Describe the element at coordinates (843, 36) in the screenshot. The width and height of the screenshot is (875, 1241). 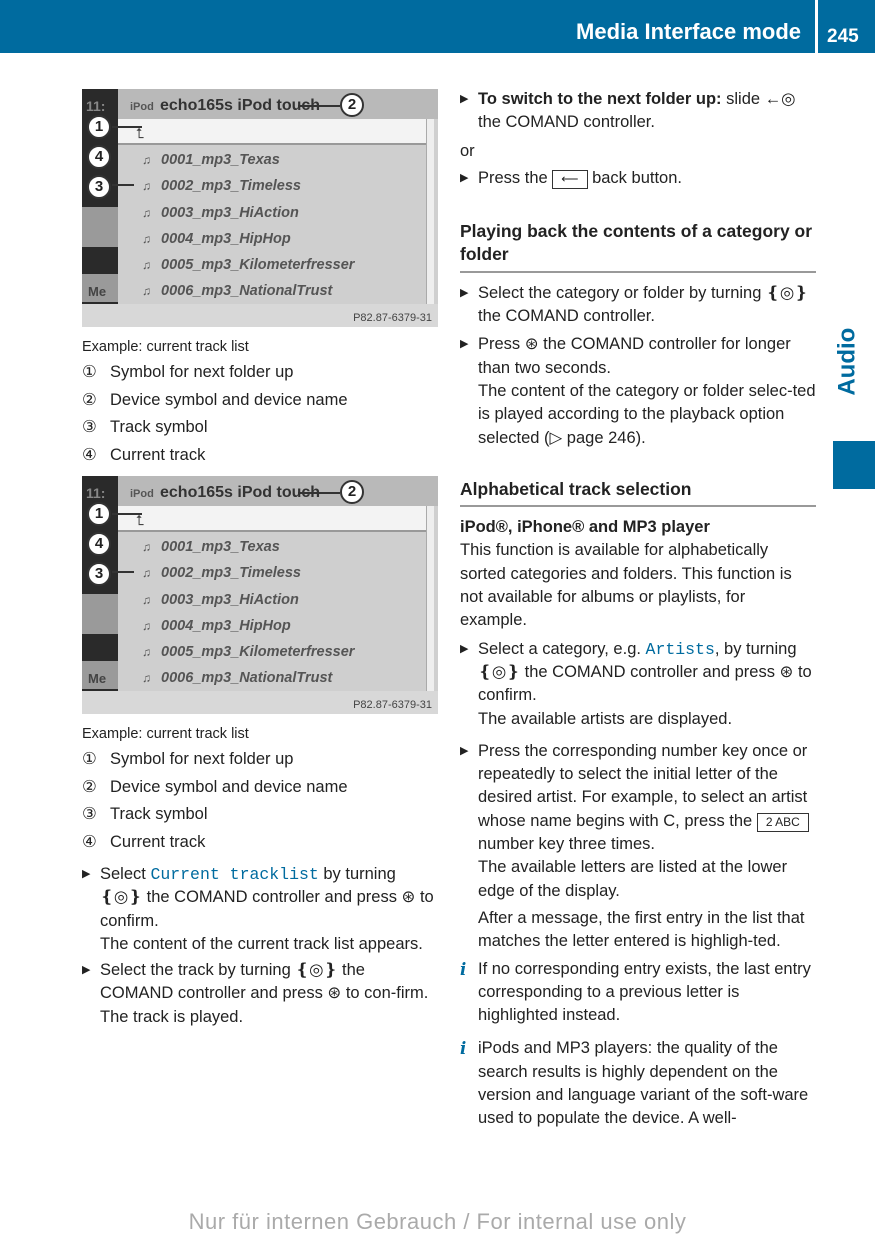
I see `page-number: 245` at that location.